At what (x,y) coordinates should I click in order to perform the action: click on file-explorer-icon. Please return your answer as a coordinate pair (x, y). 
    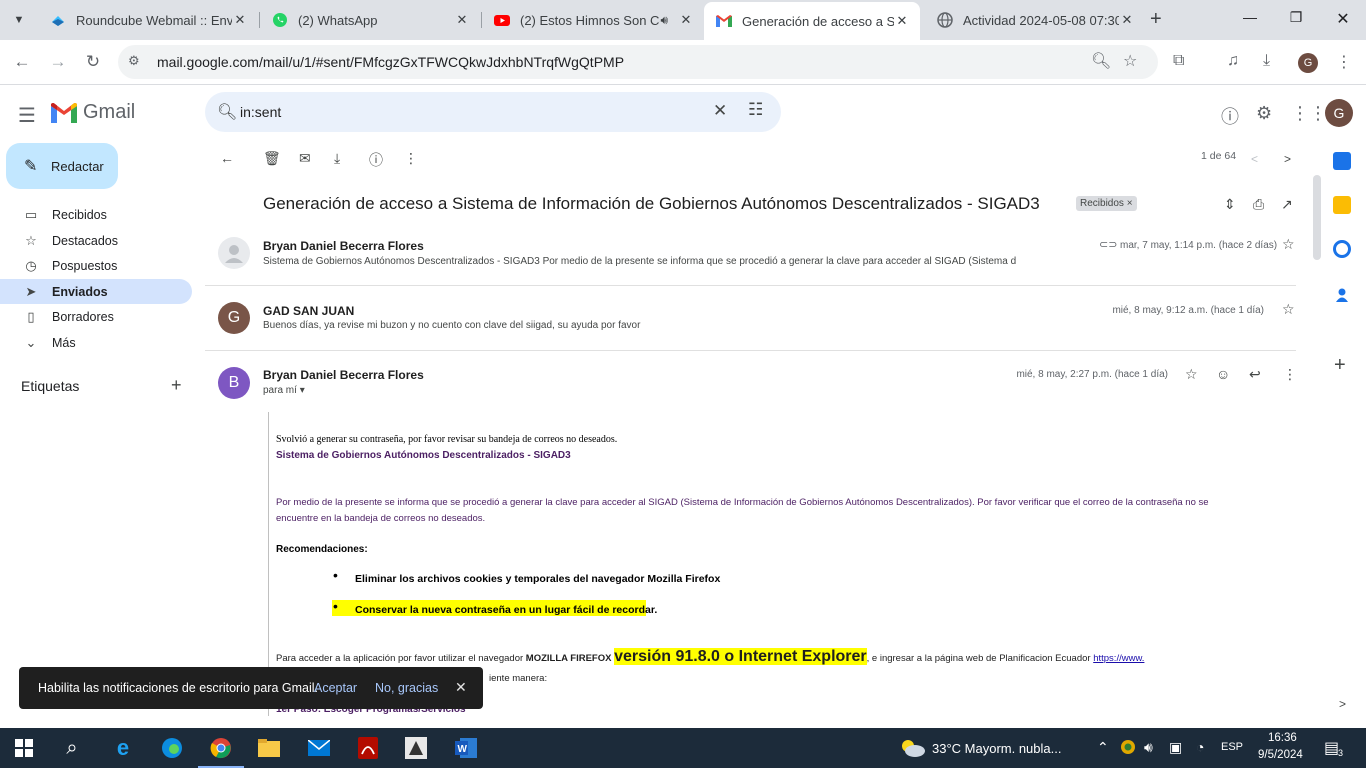
    Looking at the image, I should click on (269, 748).